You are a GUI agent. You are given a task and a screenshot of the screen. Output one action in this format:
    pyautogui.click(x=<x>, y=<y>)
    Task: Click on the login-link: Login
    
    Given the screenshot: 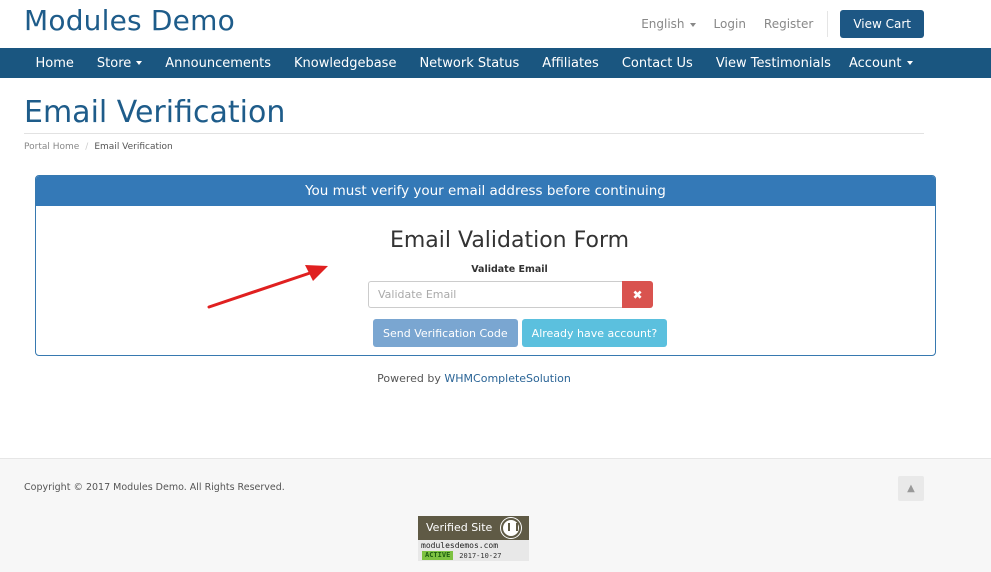 What is the action you would take?
    pyautogui.click(x=730, y=24)
    